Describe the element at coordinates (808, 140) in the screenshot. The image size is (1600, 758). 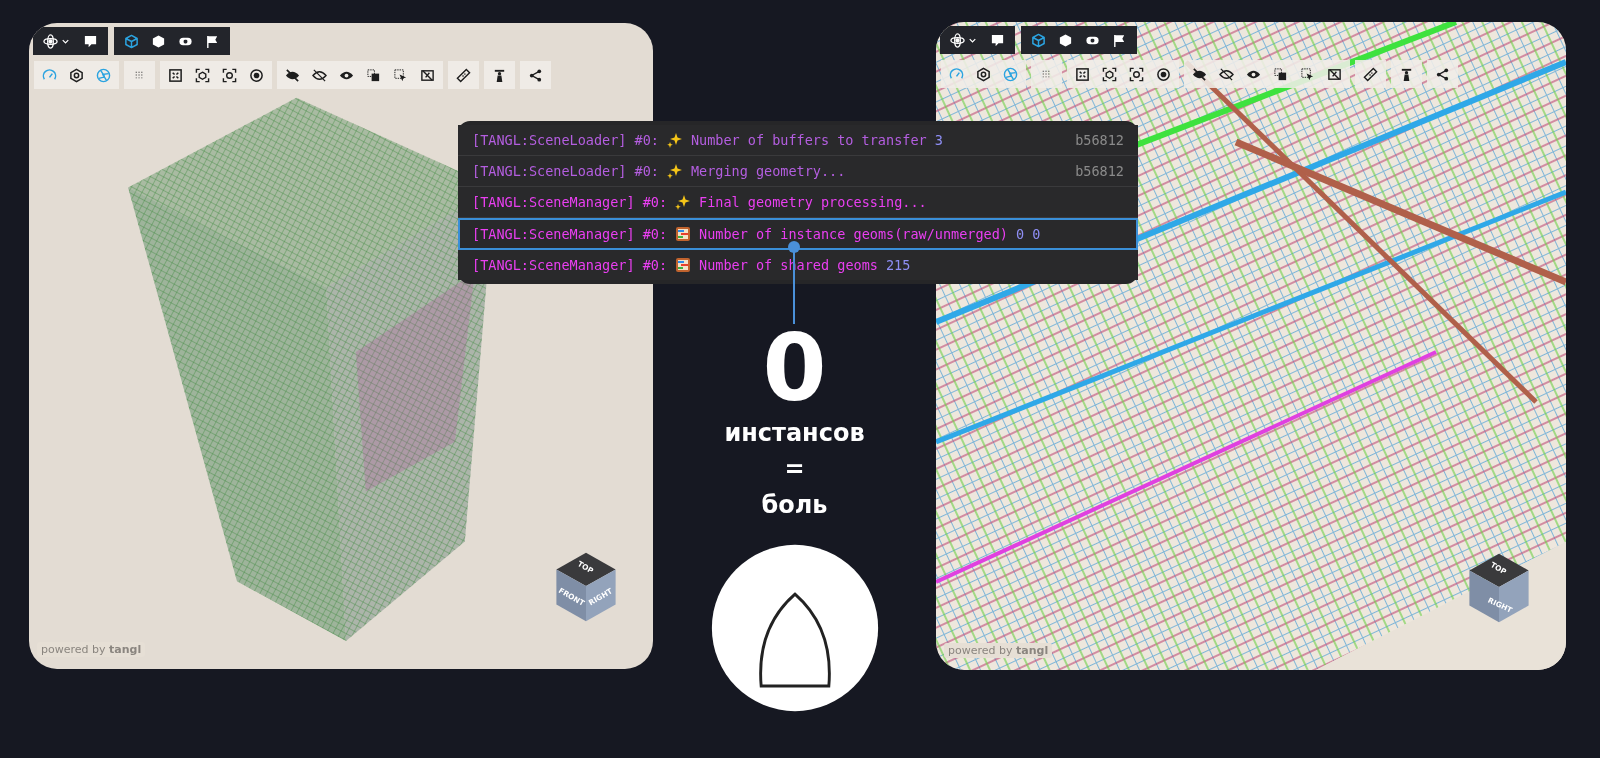
I see `log-message: Number of buffers to transfer` at that location.